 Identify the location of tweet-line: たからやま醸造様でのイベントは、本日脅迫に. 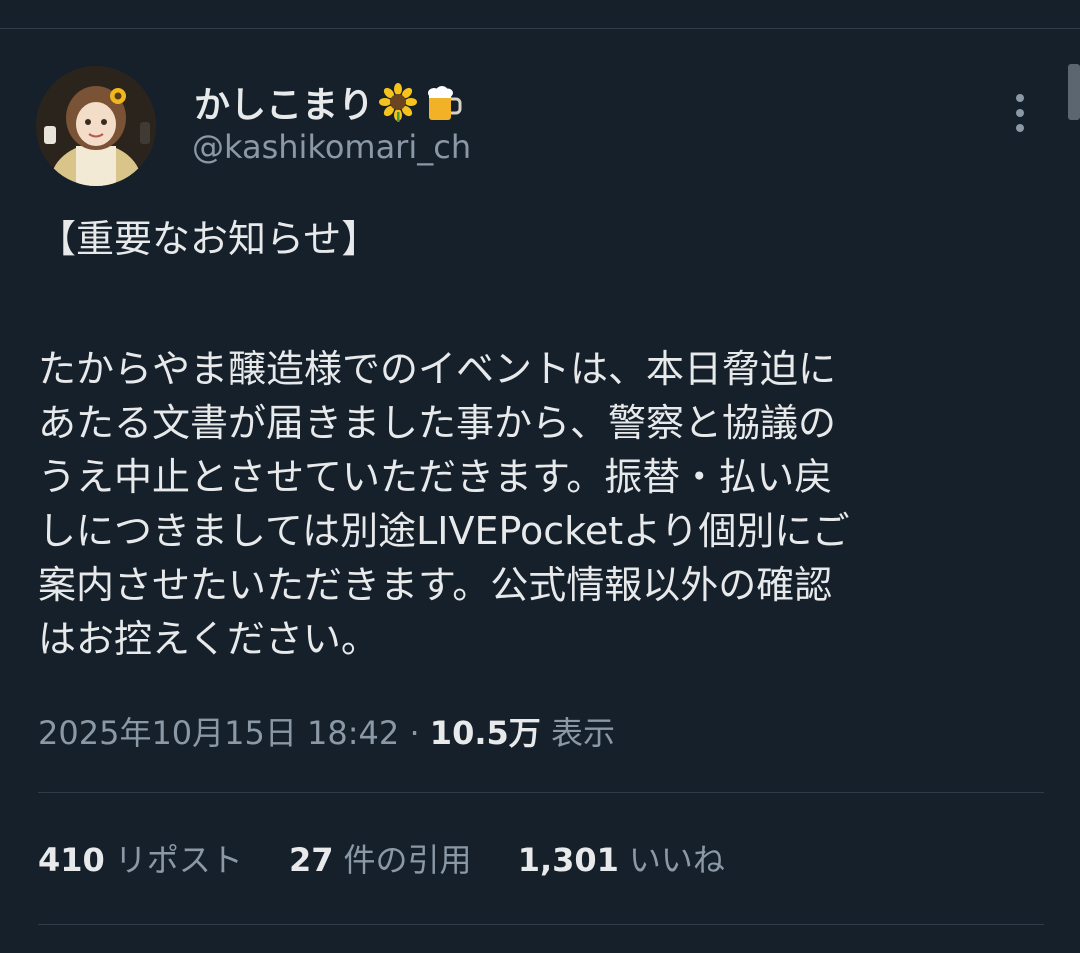
(437, 369).